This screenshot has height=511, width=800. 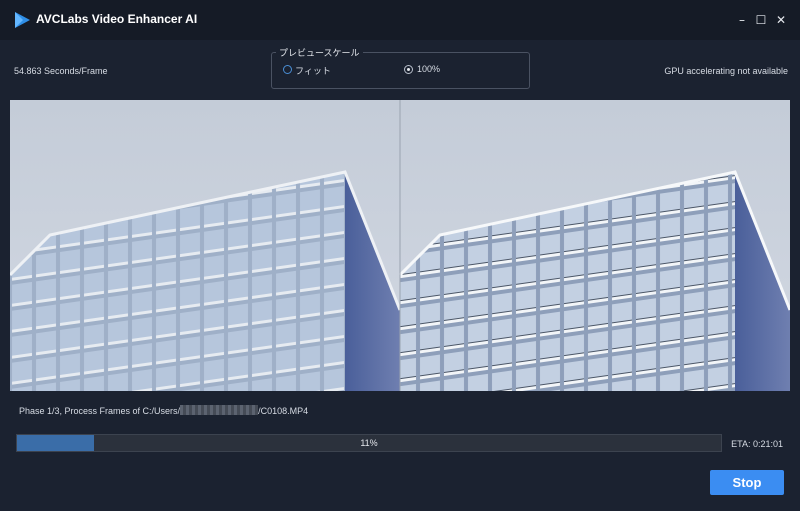 I want to click on phase-prefix: Phase 1/3, Process Frames of C:/Users/, so click(x=100, y=411).